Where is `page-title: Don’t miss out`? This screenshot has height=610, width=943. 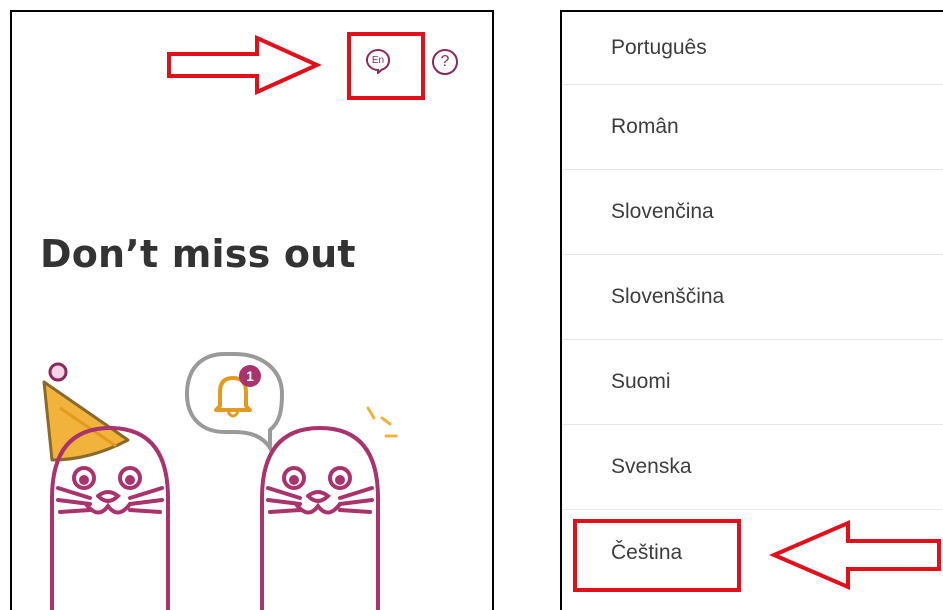 page-title: Don’t miss out is located at coordinates (198, 254).